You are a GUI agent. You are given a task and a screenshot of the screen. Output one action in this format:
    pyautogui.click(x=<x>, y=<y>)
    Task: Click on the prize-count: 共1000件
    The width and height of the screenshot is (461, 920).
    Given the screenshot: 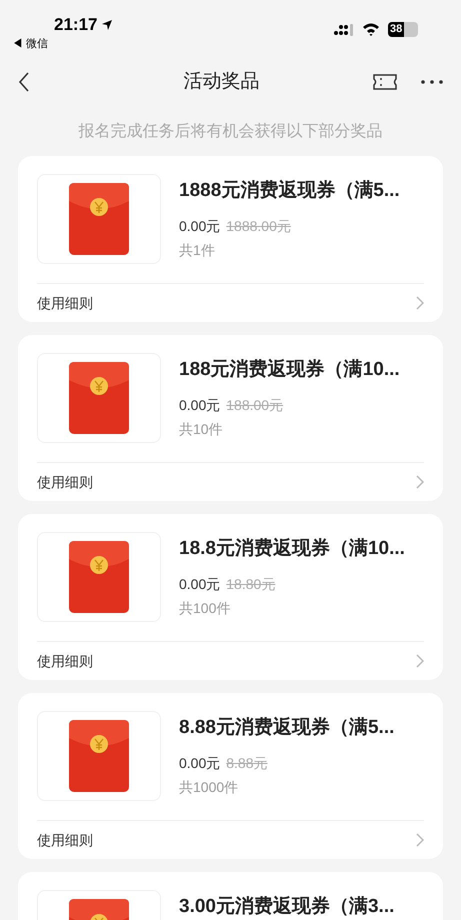 What is the action you would take?
    pyautogui.click(x=209, y=787)
    